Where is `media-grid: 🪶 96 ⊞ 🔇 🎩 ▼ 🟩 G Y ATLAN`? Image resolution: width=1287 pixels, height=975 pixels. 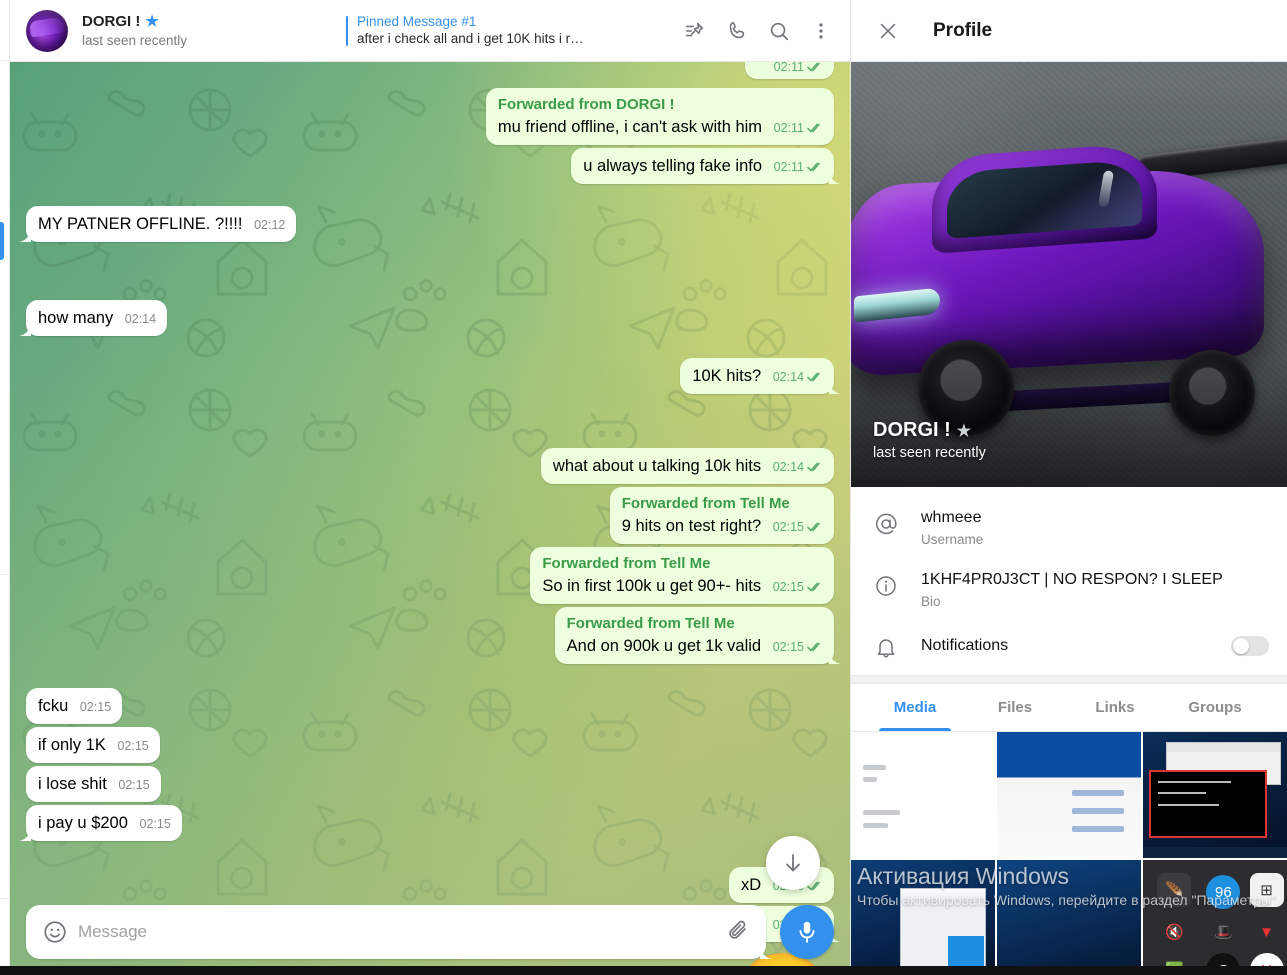 media-grid: 🪶 96 ⊞ 🔇 🎩 ▼ 🟩 G Y ATLAN is located at coordinates (1069, 853).